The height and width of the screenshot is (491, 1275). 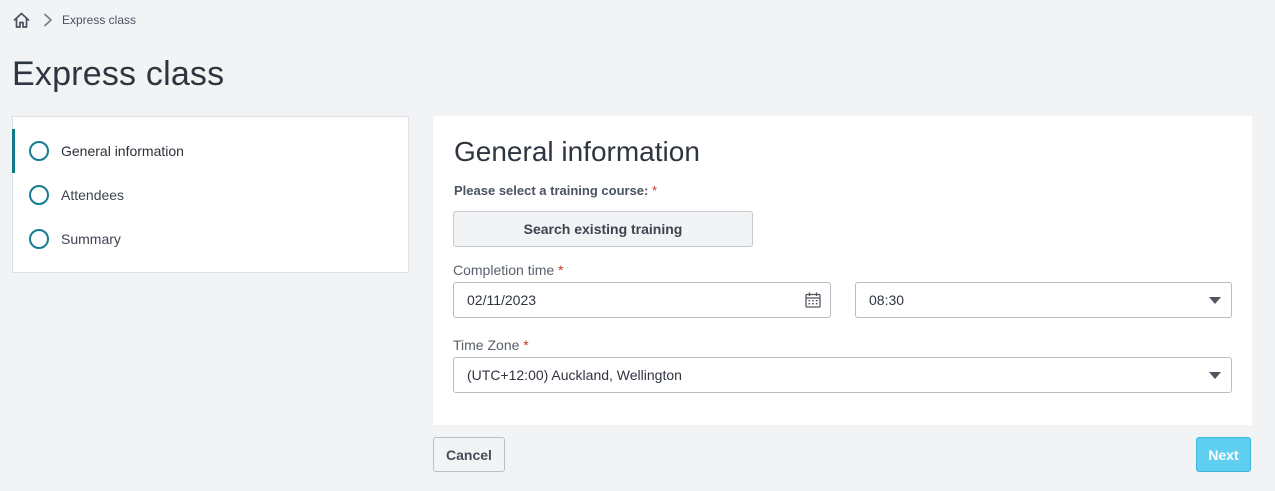 I want to click on course-label-text: Please select a training course:, so click(x=551, y=190).